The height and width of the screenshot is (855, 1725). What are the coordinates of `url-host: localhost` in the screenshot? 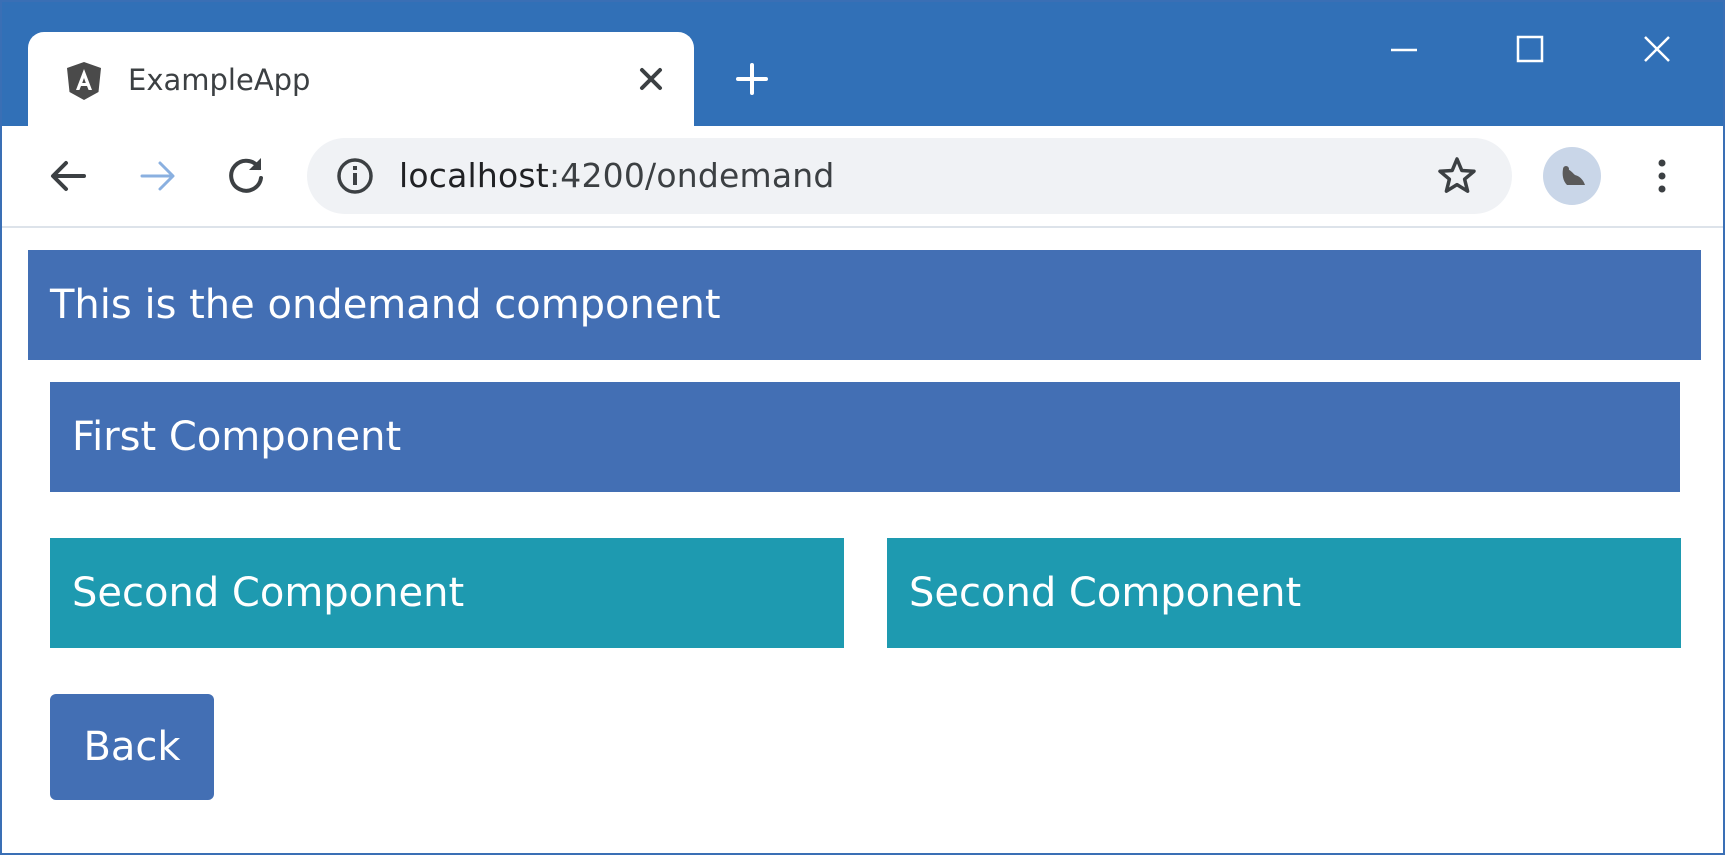 It's located at (474, 175).